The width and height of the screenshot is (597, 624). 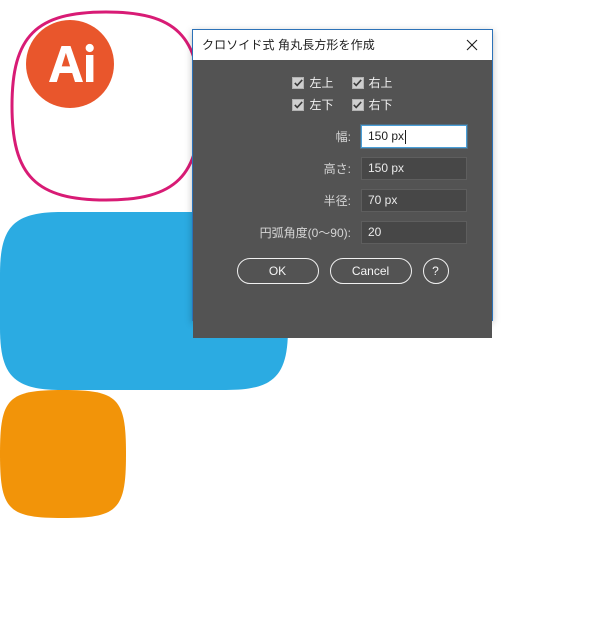 I want to click on field-row-arc-angle: 円弧角度(0〜90): 20, so click(x=342, y=232).